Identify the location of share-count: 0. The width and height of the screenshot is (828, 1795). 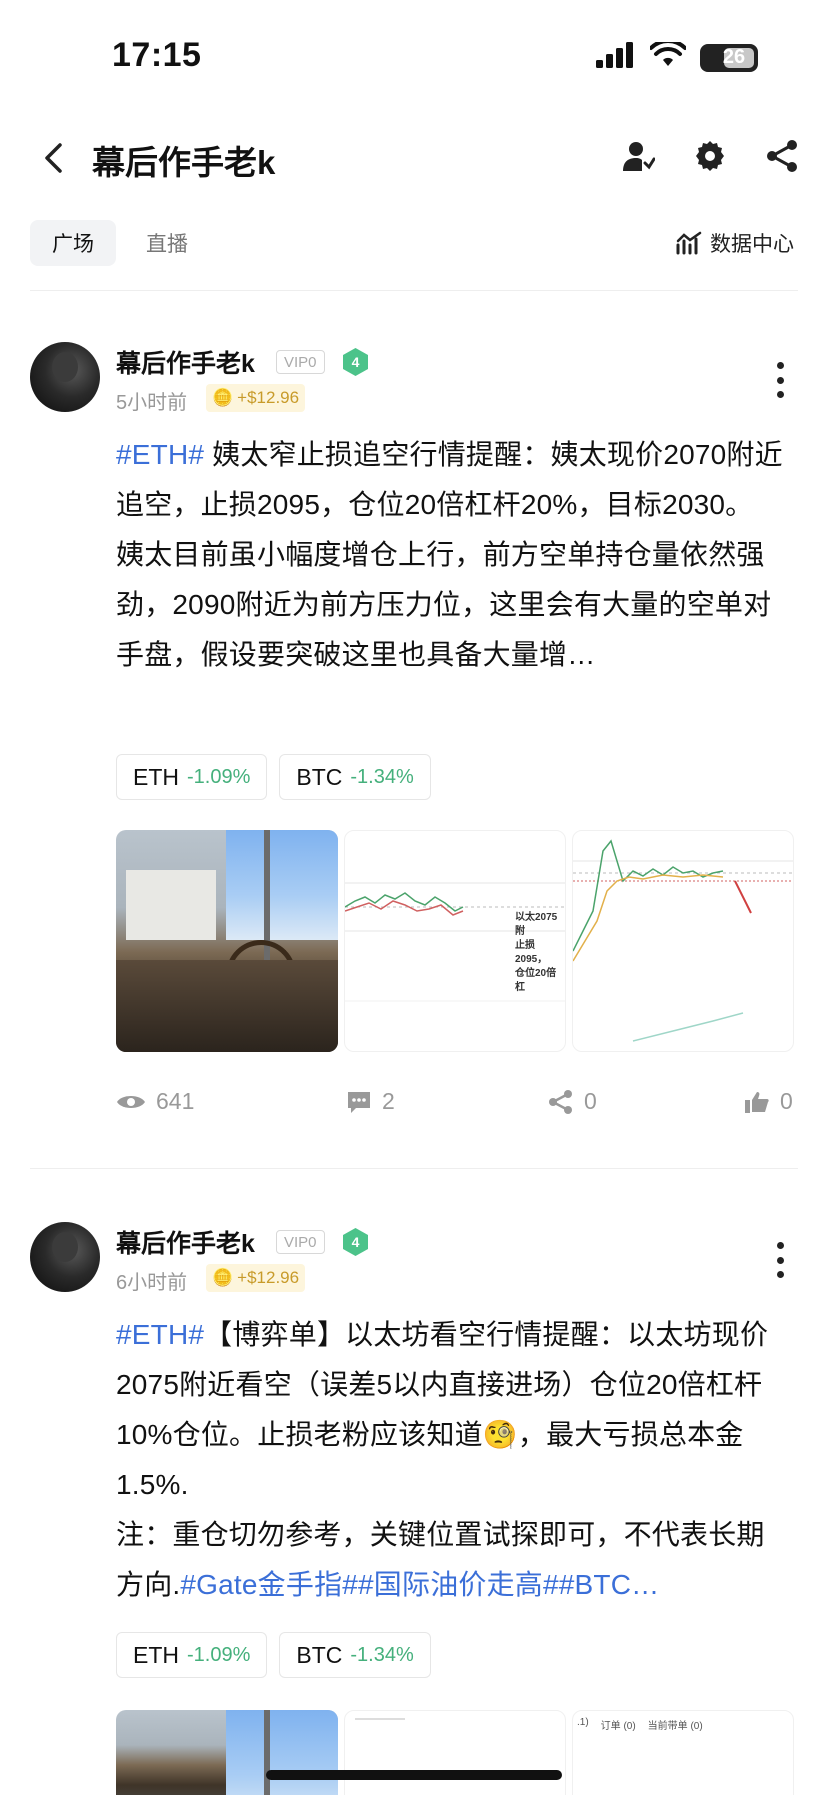
(590, 1101).